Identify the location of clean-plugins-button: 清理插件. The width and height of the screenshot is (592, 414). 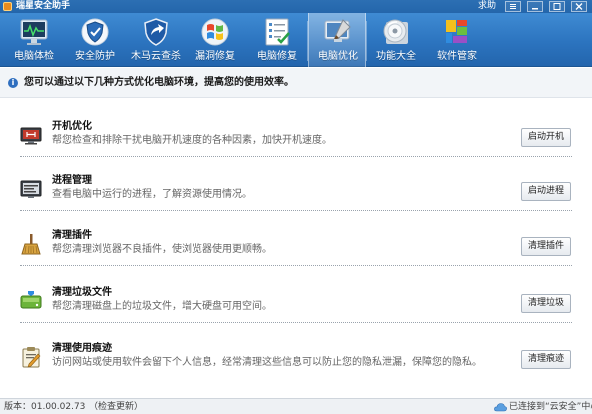
(546, 246).